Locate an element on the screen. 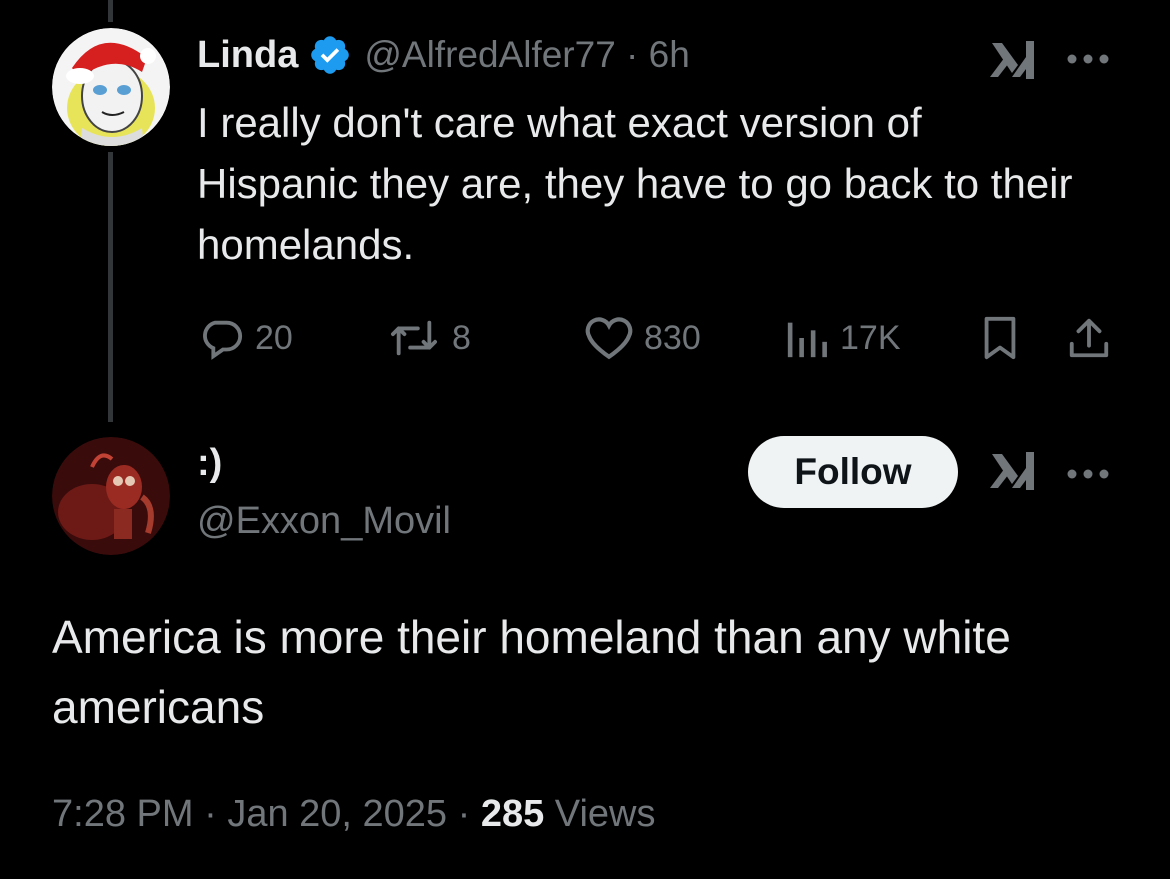 This screenshot has height=879, width=1170. thread-line-top is located at coordinates (110, 11).